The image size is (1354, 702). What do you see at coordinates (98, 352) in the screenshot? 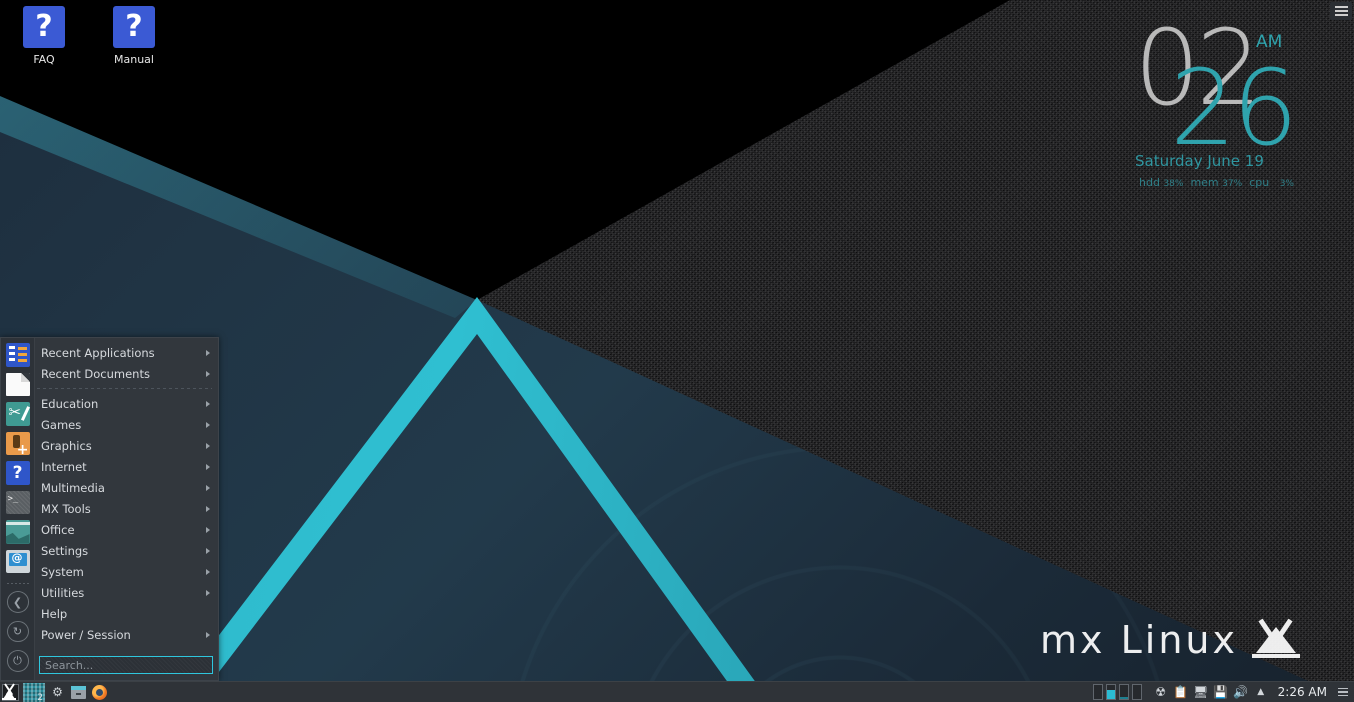
I see `menu-item-label: Recent Applications` at bounding box center [98, 352].